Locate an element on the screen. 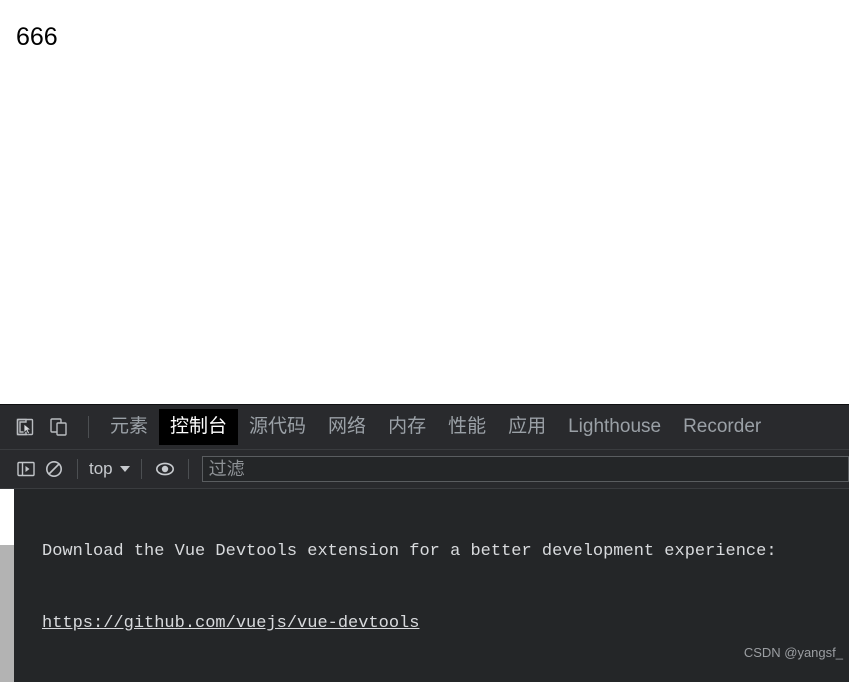  page-content-text: 666 is located at coordinates (37, 37).